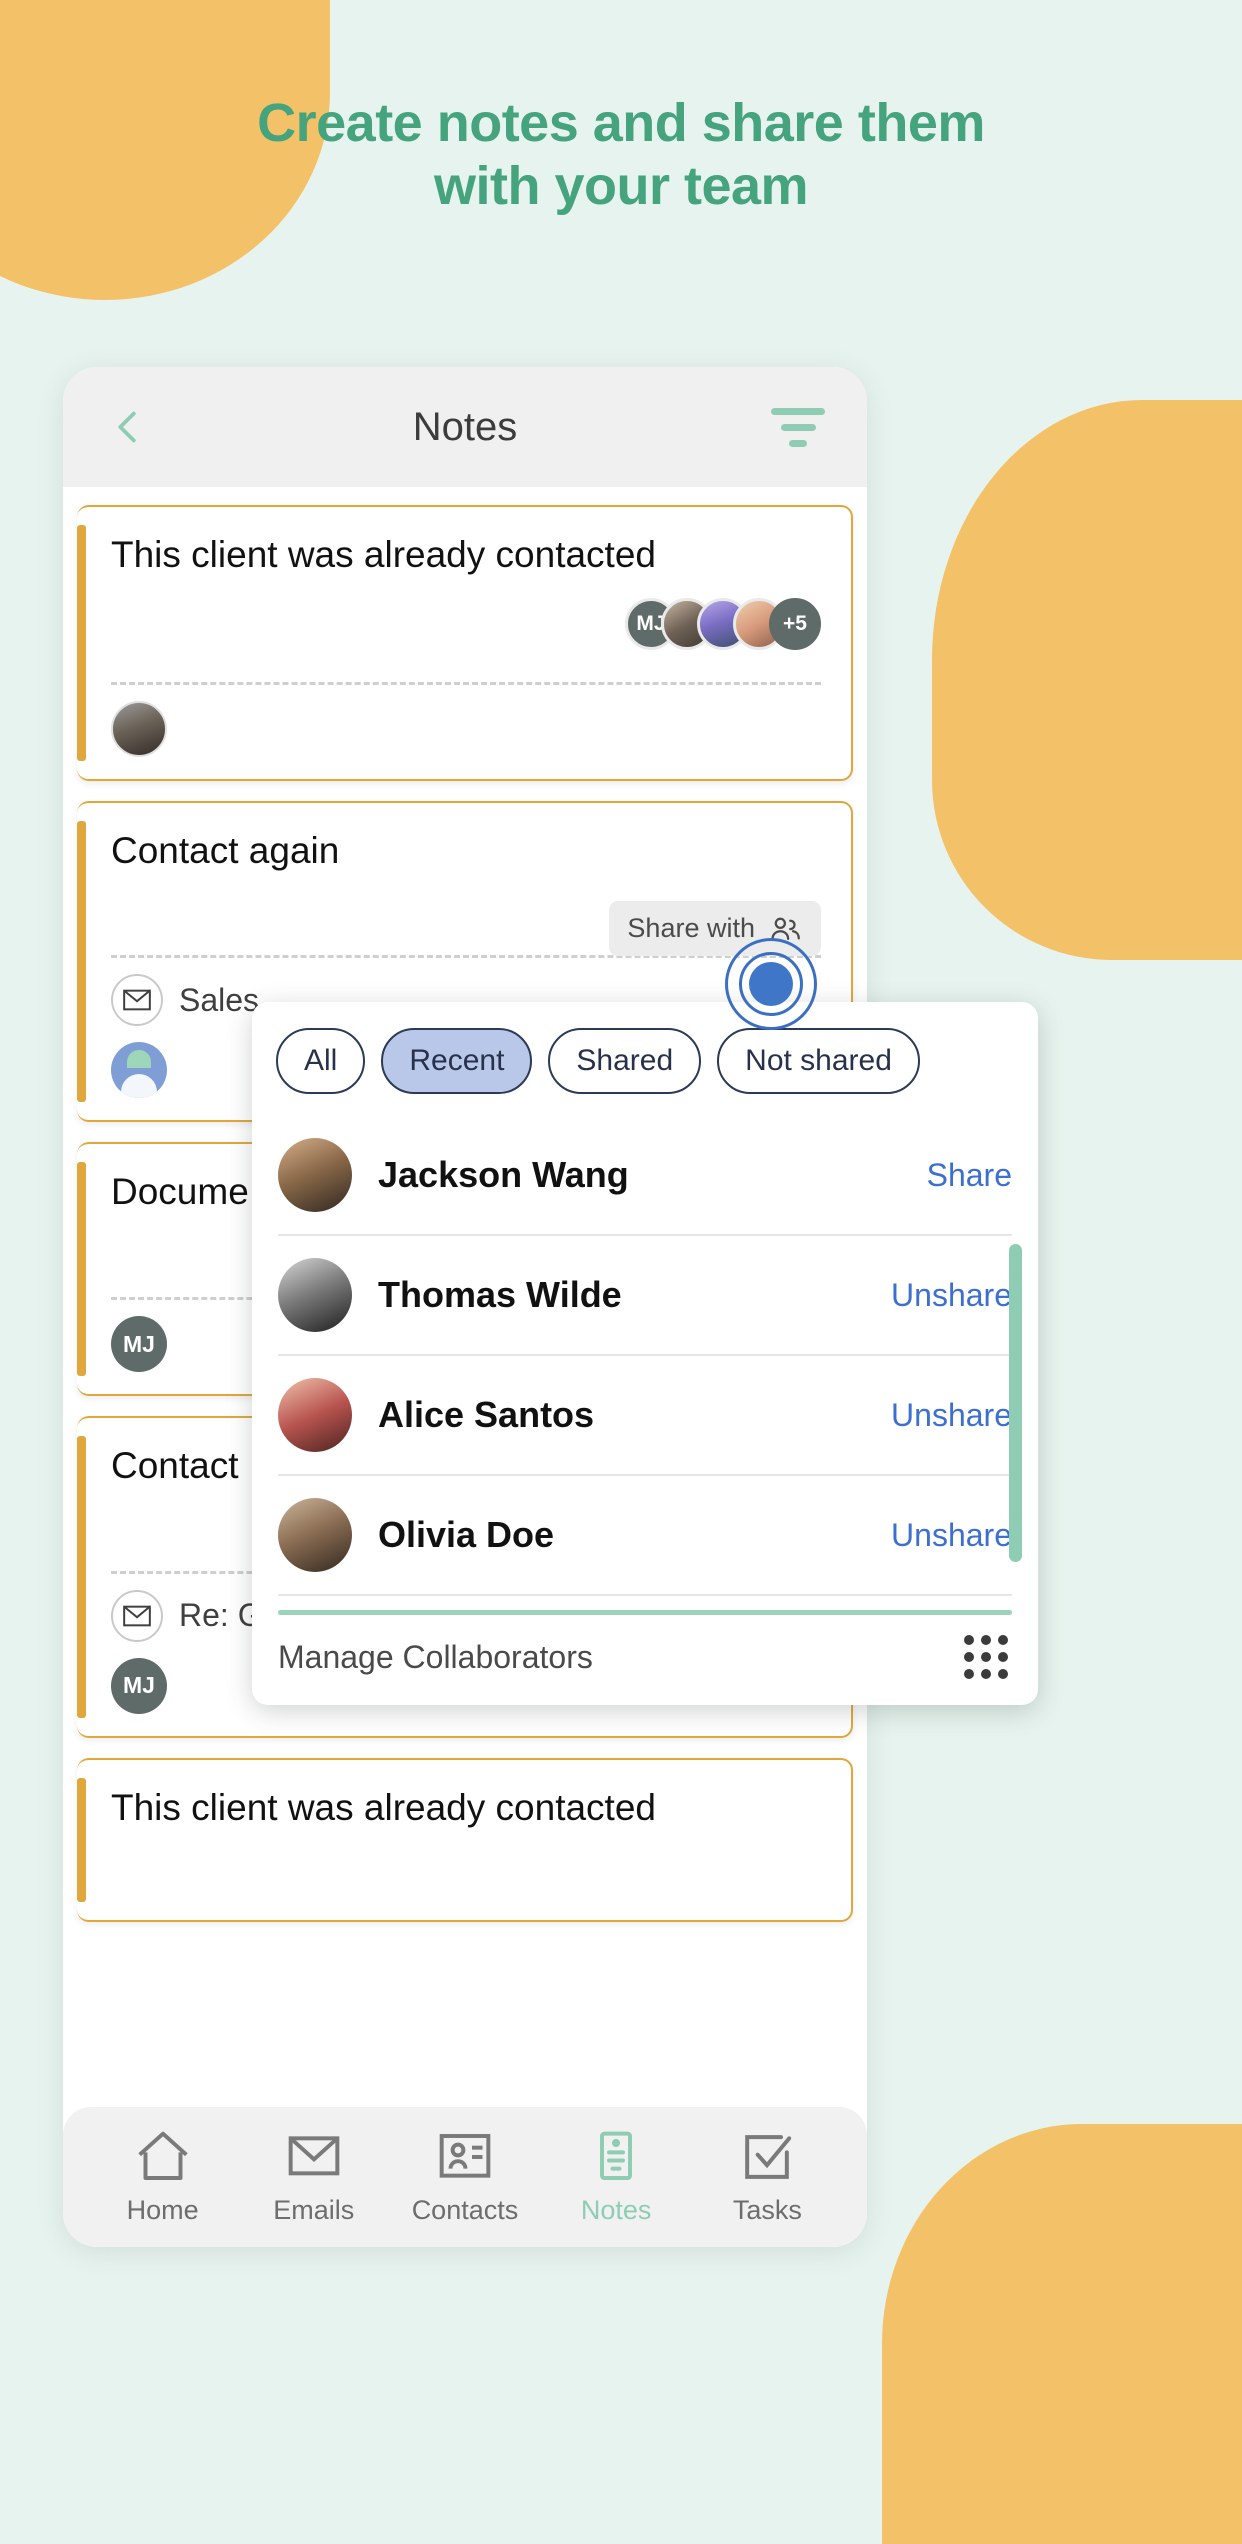 Image resolution: width=1242 pixels, height=2544 pixels. Describe the element at coordinates (219, 999) in the screenshot. I see `note-meta-text: Sales` at that location.